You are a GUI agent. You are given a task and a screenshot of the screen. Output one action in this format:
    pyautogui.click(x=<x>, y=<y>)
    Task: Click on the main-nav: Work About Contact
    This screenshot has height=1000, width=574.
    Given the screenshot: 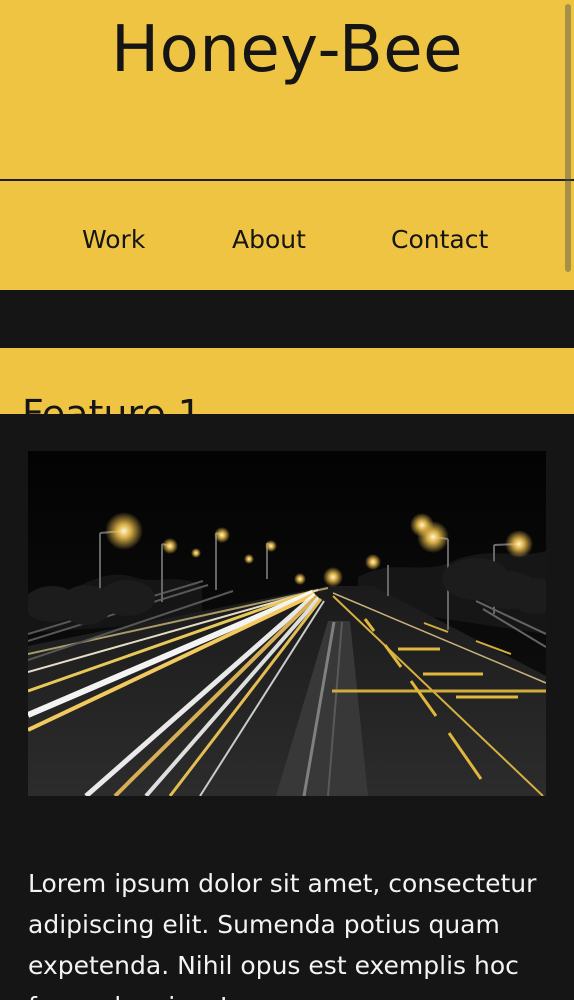 What is the action you would take?
    pyautogui.click(x=287, y=235)
    